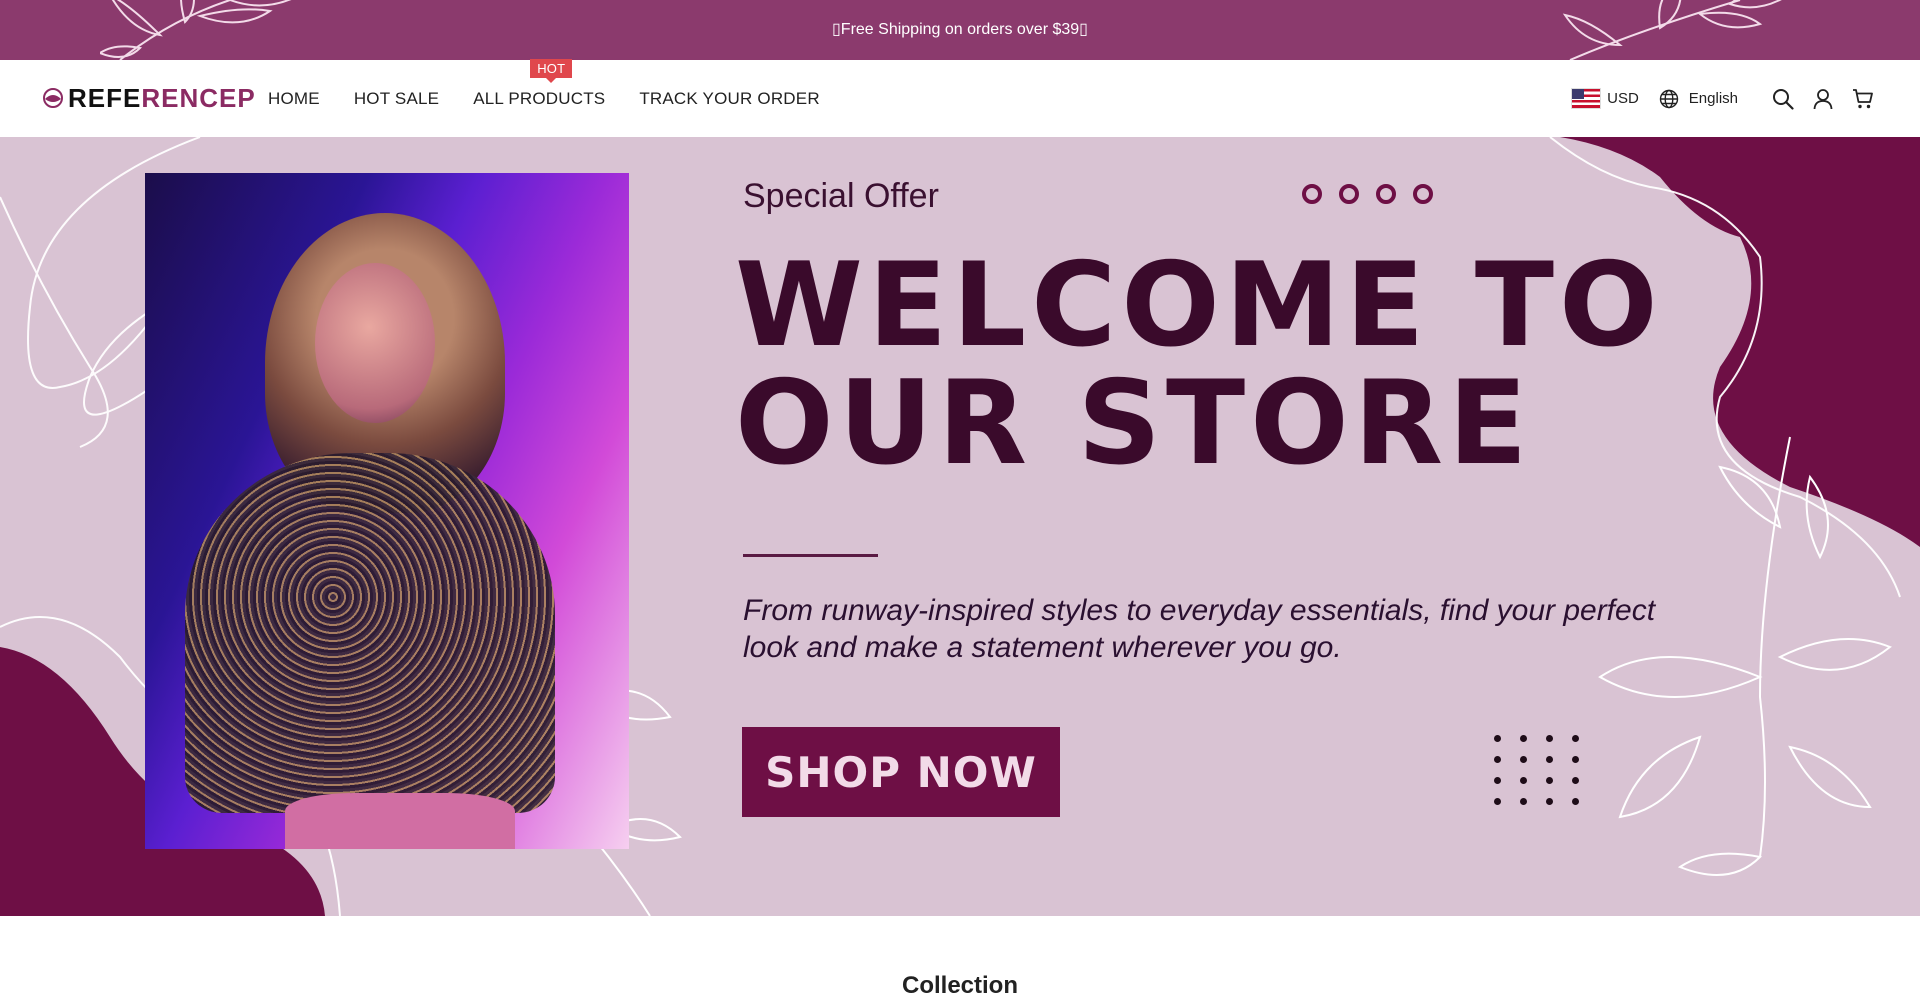  I want to click on carousel-dots, so click(1367, 194).